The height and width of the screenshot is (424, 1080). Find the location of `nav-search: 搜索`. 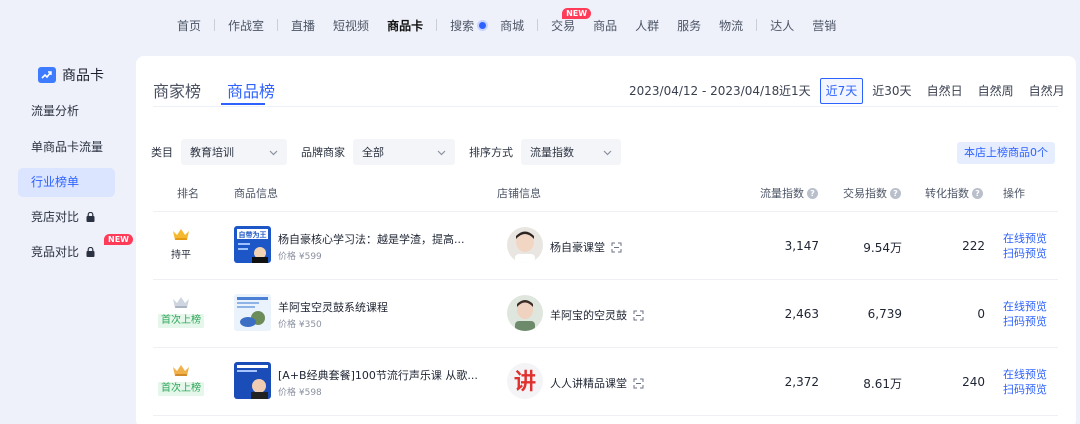

nav-search: 搜索 is located at coordinates (470, 25).